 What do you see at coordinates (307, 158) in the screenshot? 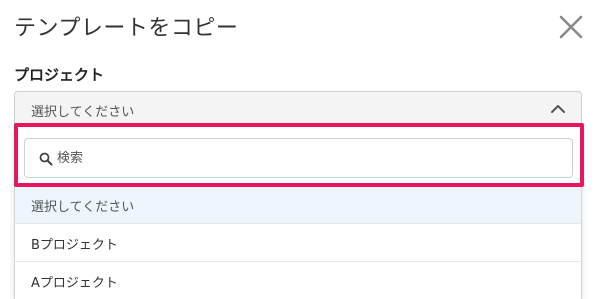
I see `search-input` at bounding box center [307, 158].